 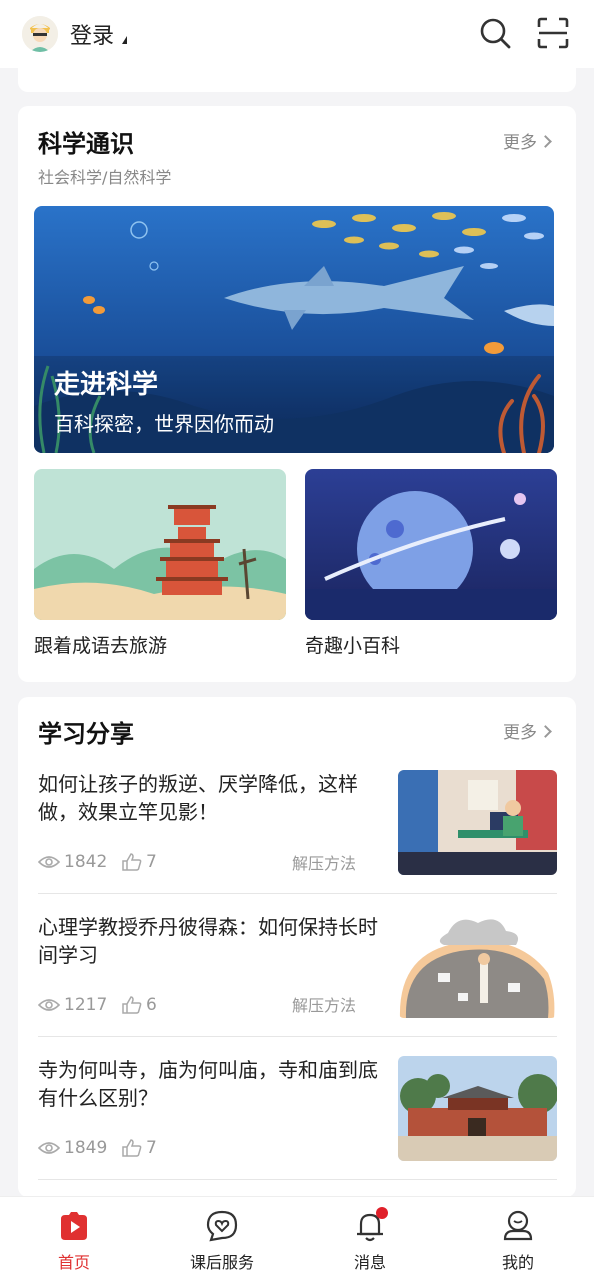 I want to click on nav-label: 首页, so click(x=73, y=1262).